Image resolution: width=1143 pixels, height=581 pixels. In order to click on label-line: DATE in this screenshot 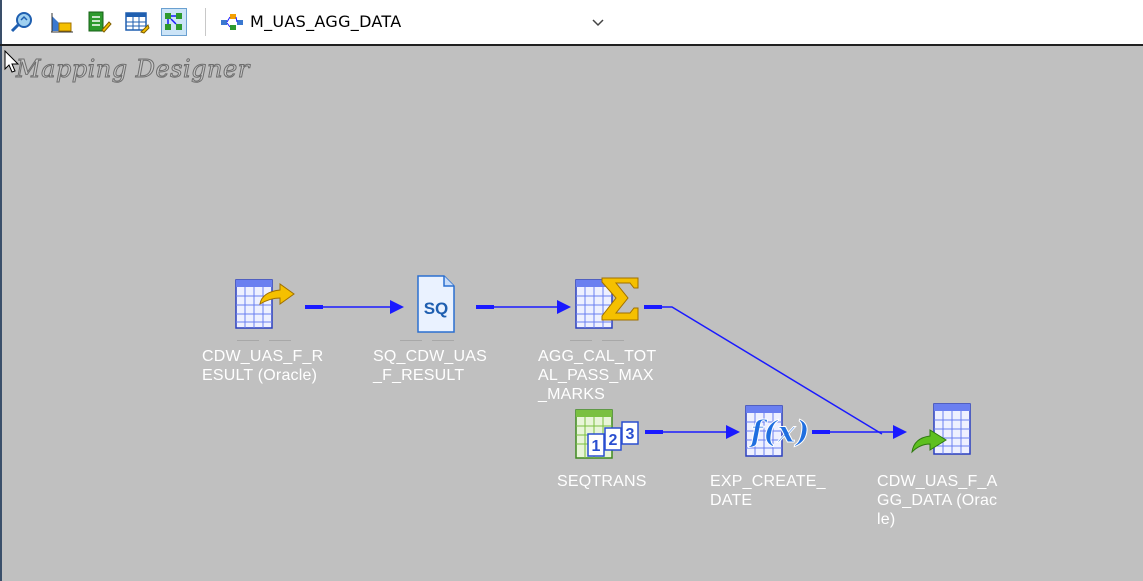, I will do `click(731, 500)`.